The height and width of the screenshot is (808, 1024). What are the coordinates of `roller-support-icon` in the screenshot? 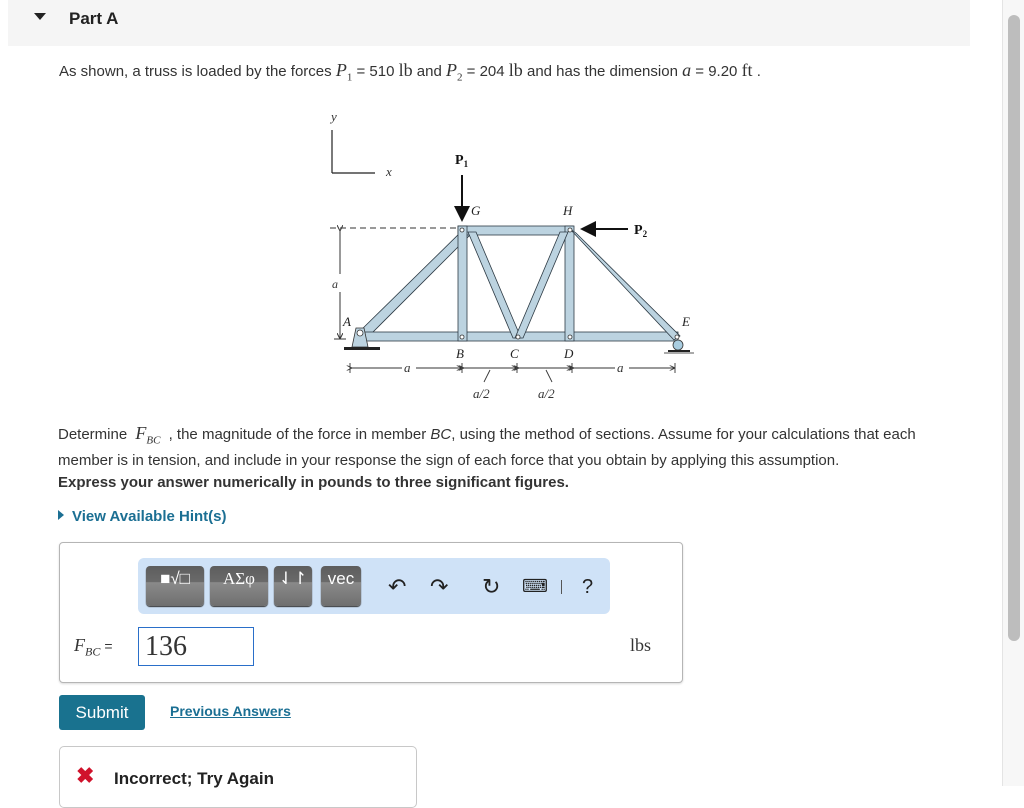 It's located at (679, 346).